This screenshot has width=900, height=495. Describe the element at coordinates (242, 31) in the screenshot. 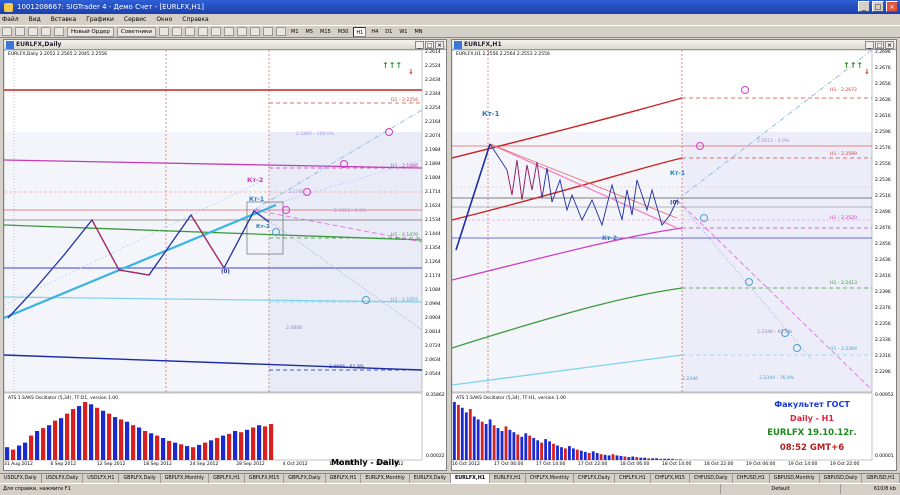

I see `fibo-icon` at that location.